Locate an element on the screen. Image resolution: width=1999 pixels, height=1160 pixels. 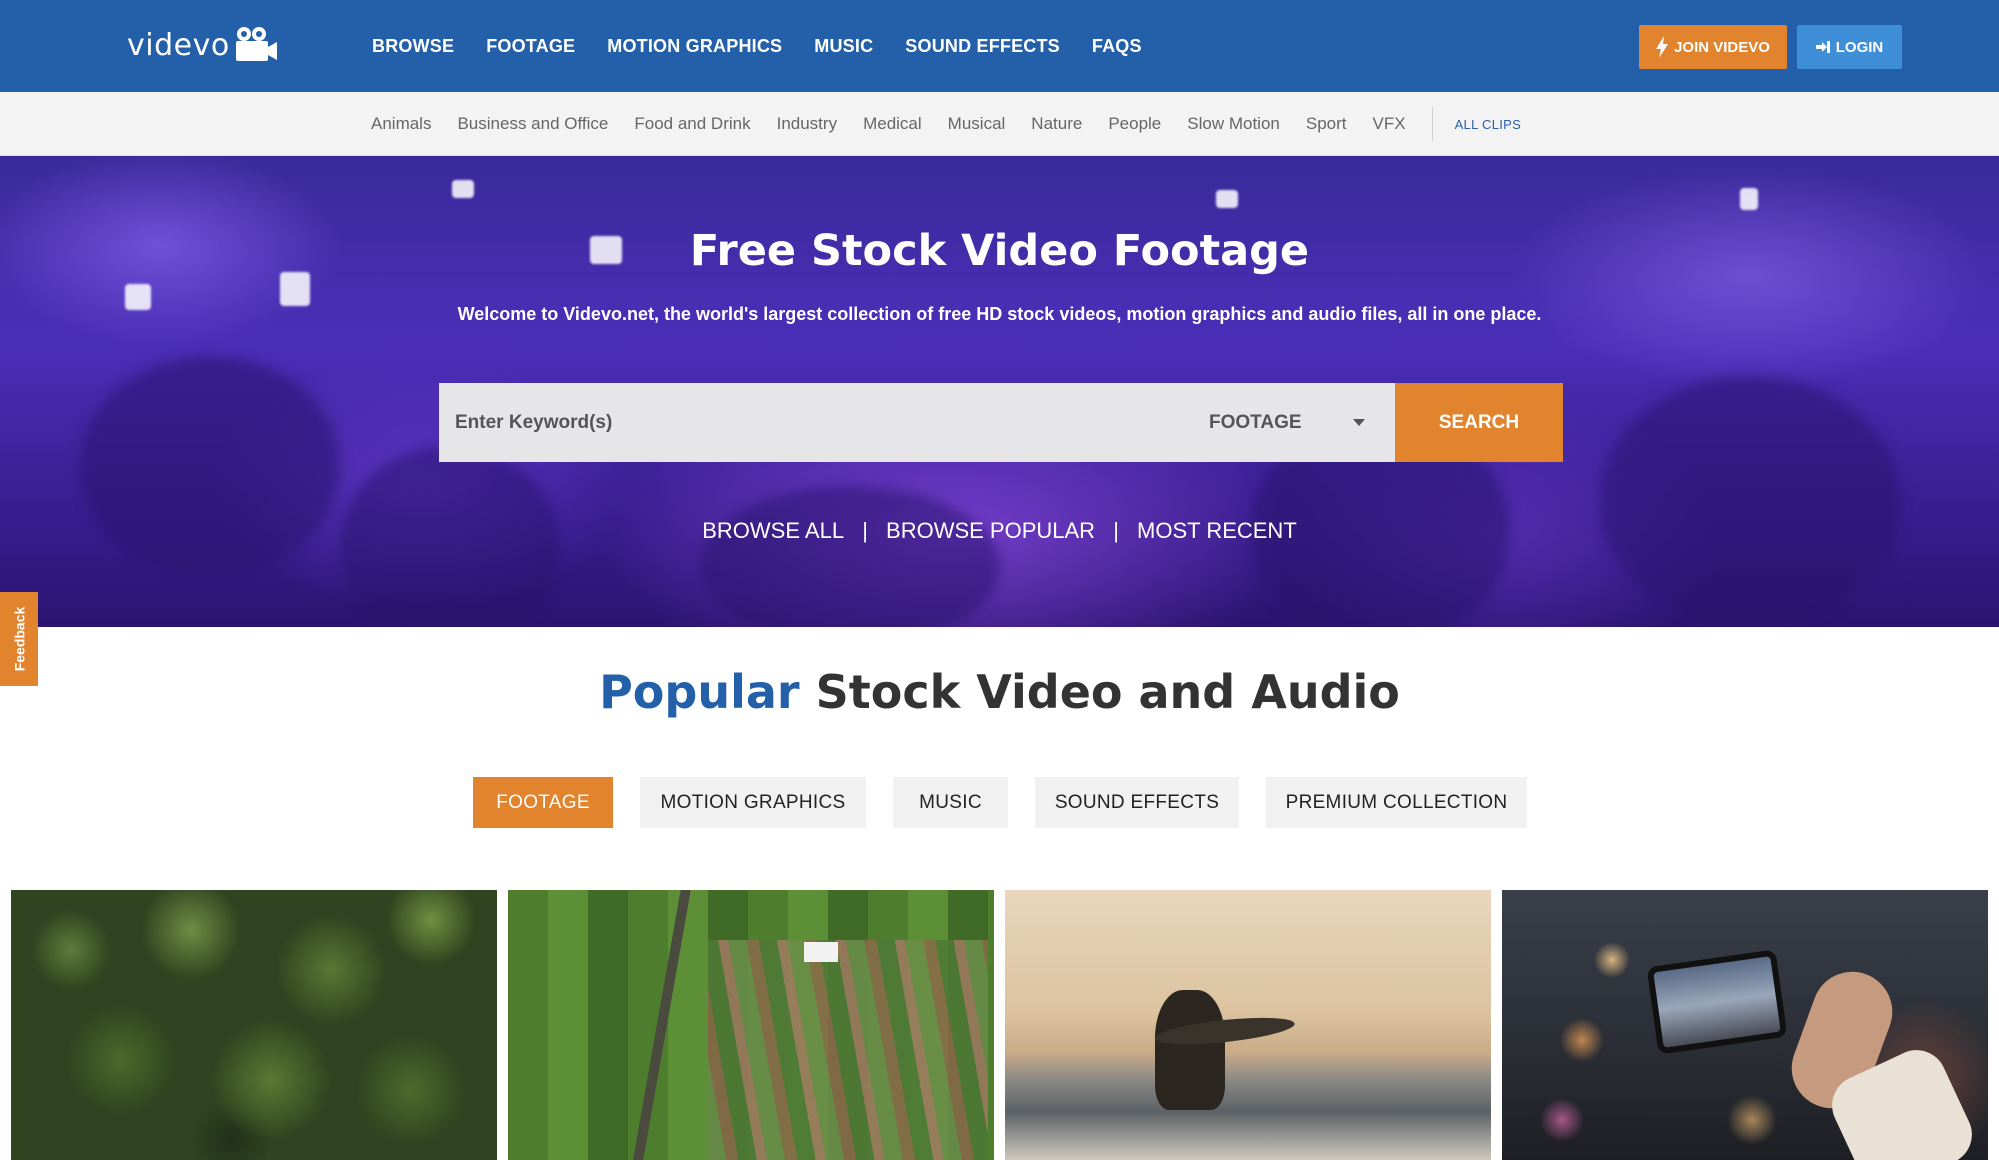
feedback-label: Feedback is located at coordinates (19, 639).